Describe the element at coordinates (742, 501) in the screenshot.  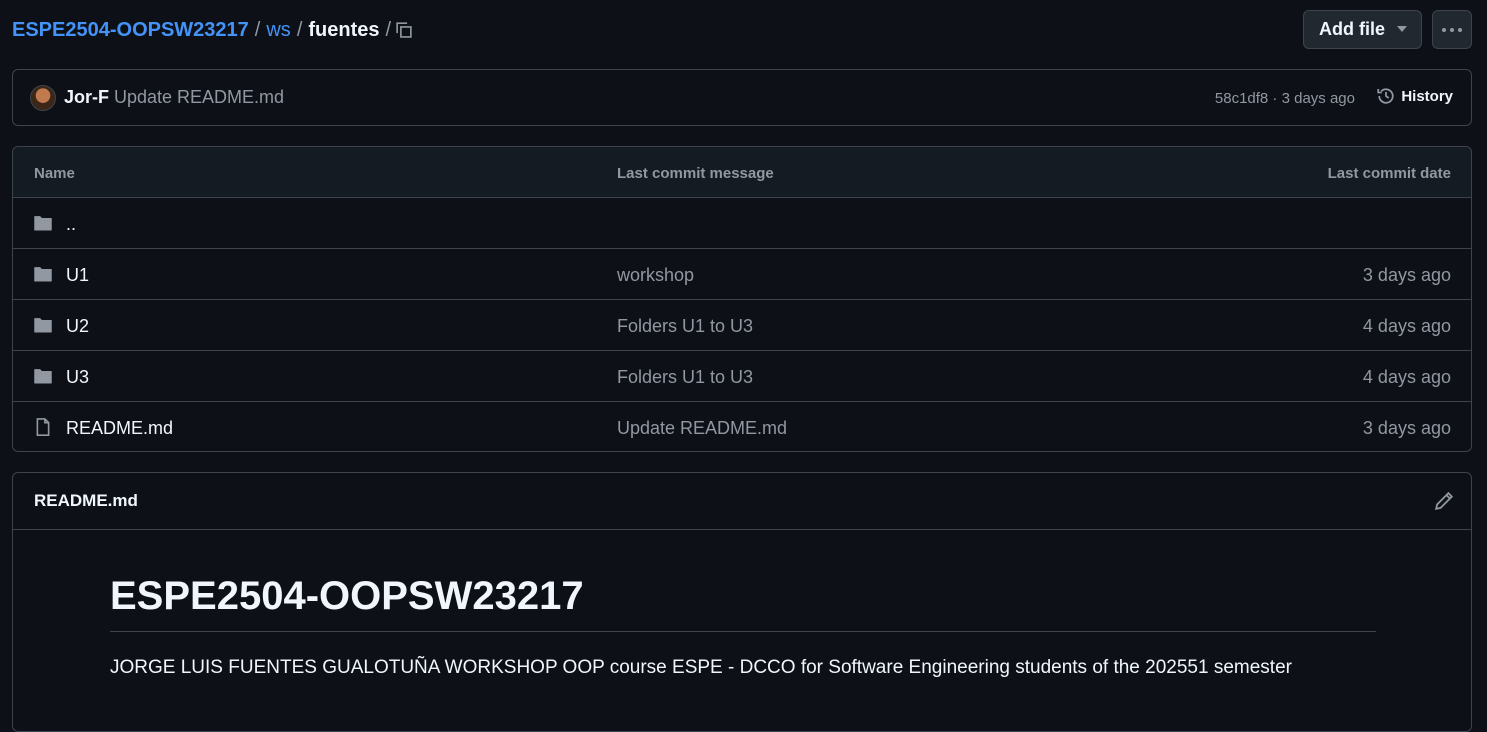
I see `readme-header: README.md` at that location.